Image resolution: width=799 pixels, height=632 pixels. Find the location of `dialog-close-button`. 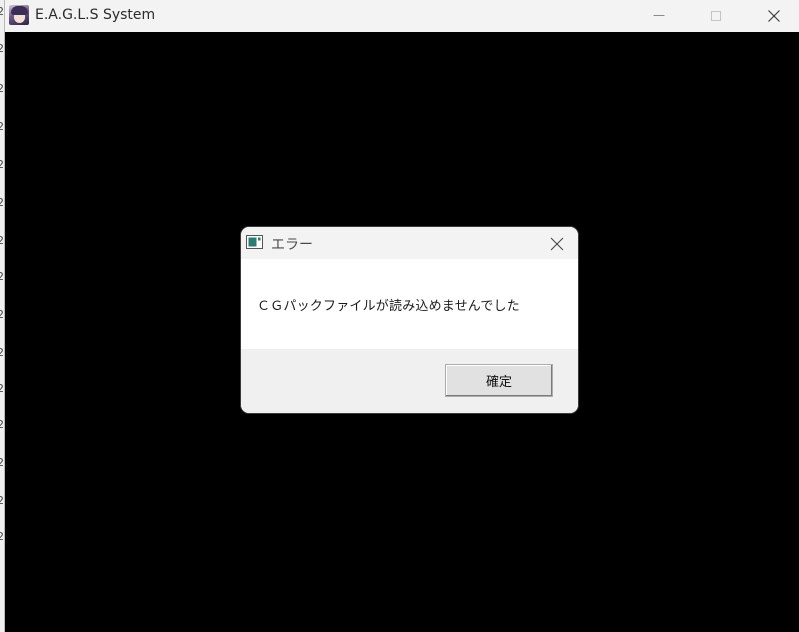

dialog-close-button is located at coordinates (557, 243).